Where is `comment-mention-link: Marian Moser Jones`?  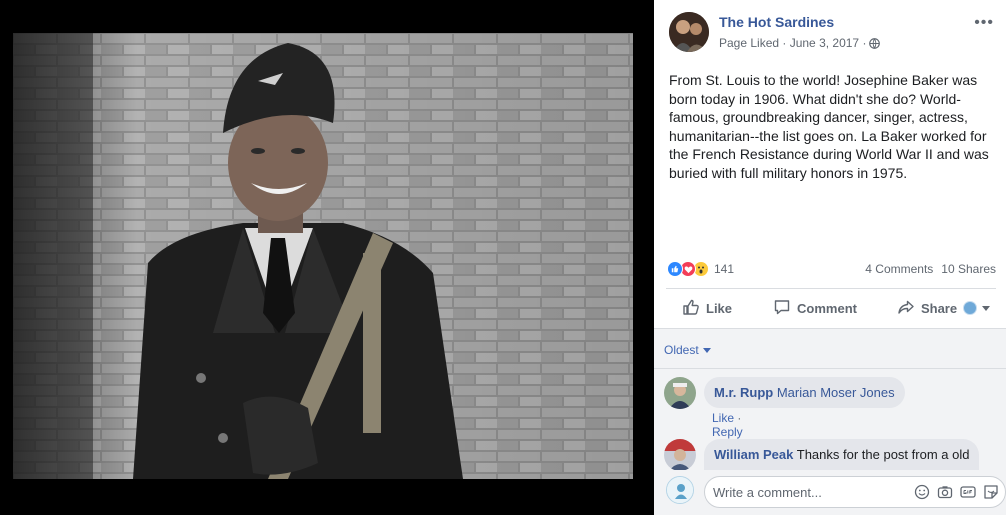
comment-mention-link: Marian Moser Jones is located at coordinates (836, 392).